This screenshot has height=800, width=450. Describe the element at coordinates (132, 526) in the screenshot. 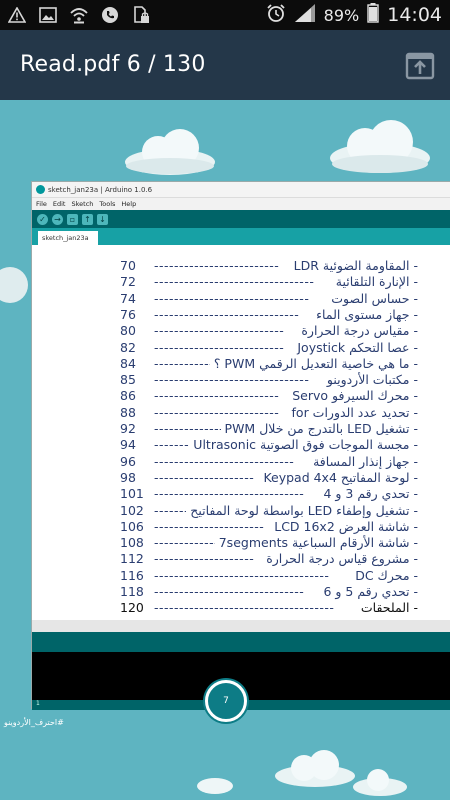

I see `toc-page-number: 106` at that location.